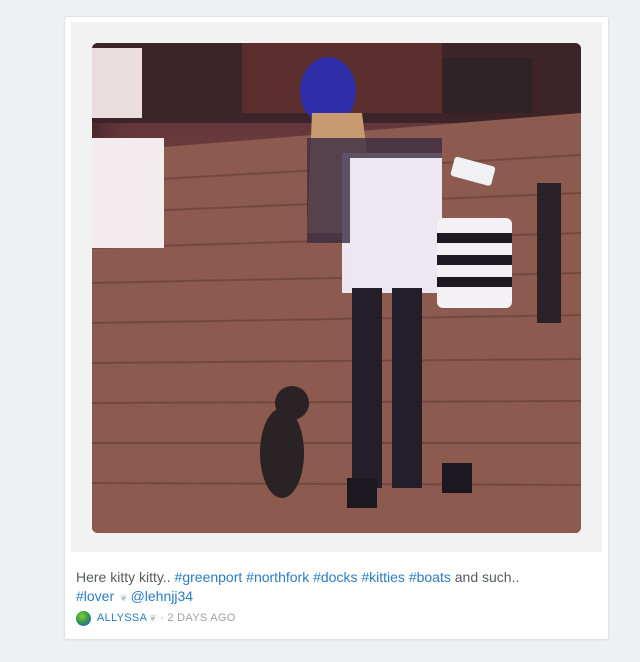 This screenshot has height=662, width=640. What do you see at coordinates (549, 253) in the screenshot?
I see `scooter` at bounding box center [549, 253].